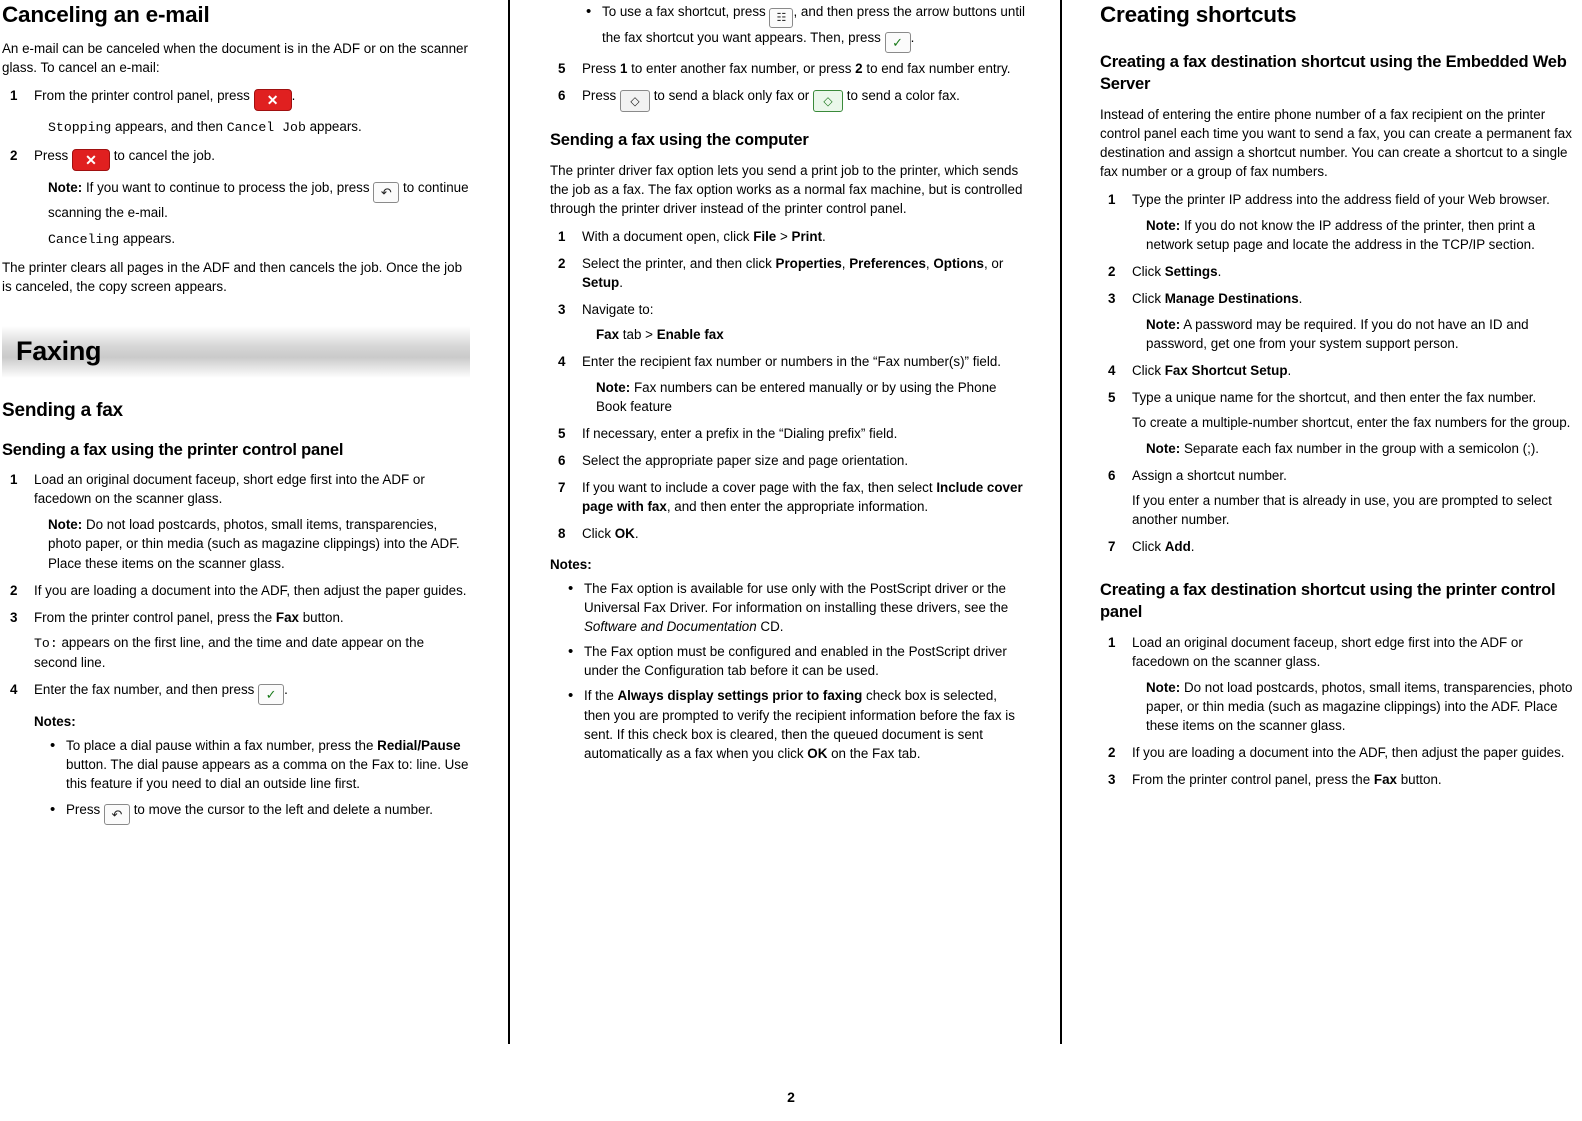 Image resolution: width=1582 pixels, height=1121 pixels. I want to click on fax-button-label: Fax, so click(1385, 779).